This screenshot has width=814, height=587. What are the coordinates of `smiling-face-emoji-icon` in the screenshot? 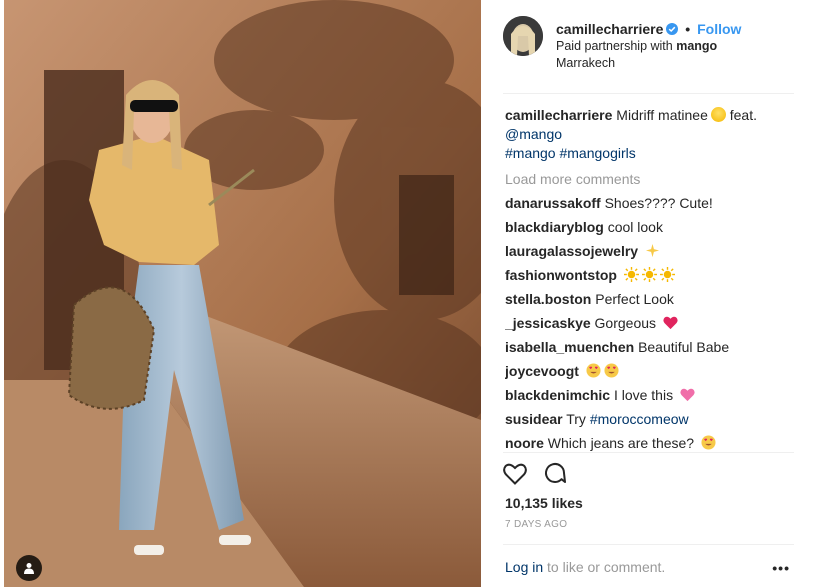 It's located at (718, 114).